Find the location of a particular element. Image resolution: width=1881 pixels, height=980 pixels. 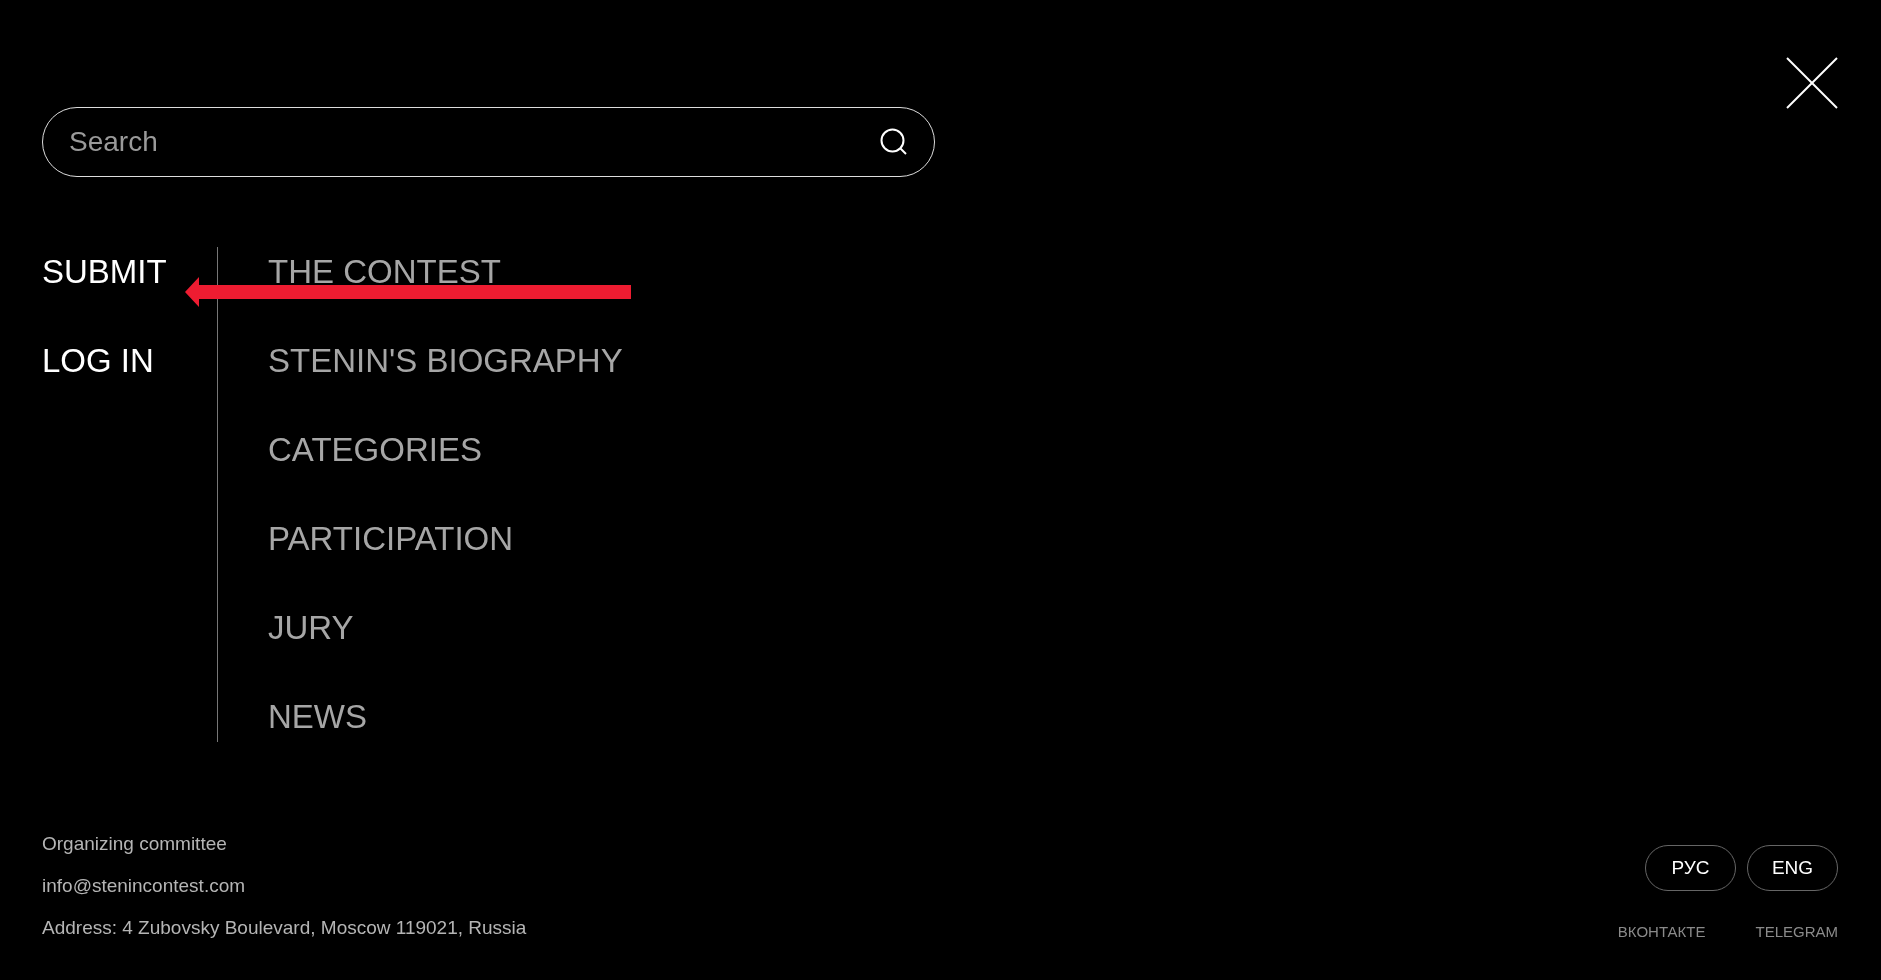

nav-link: STENIN'S BIOGRAPHY is located at coordinates (445, 380).